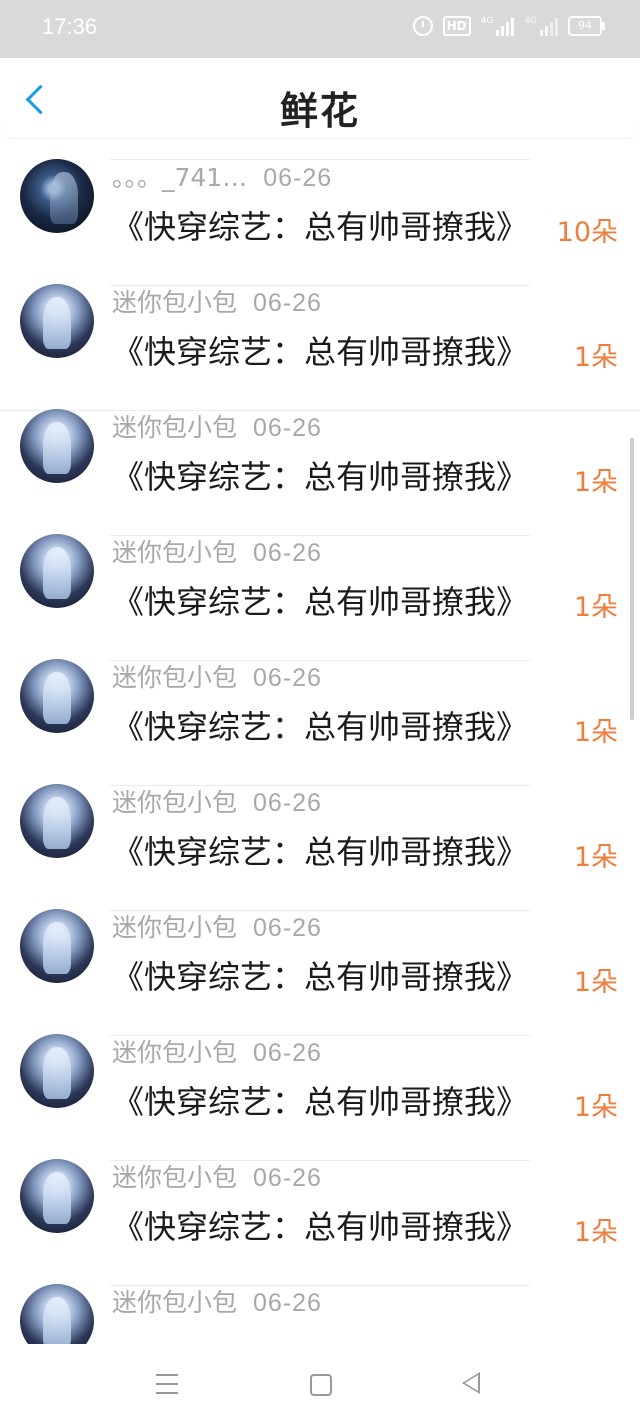 The image size is (640, 1422). I want to click on item-meta: 。。。_741… 06-26, so click(222, 176).